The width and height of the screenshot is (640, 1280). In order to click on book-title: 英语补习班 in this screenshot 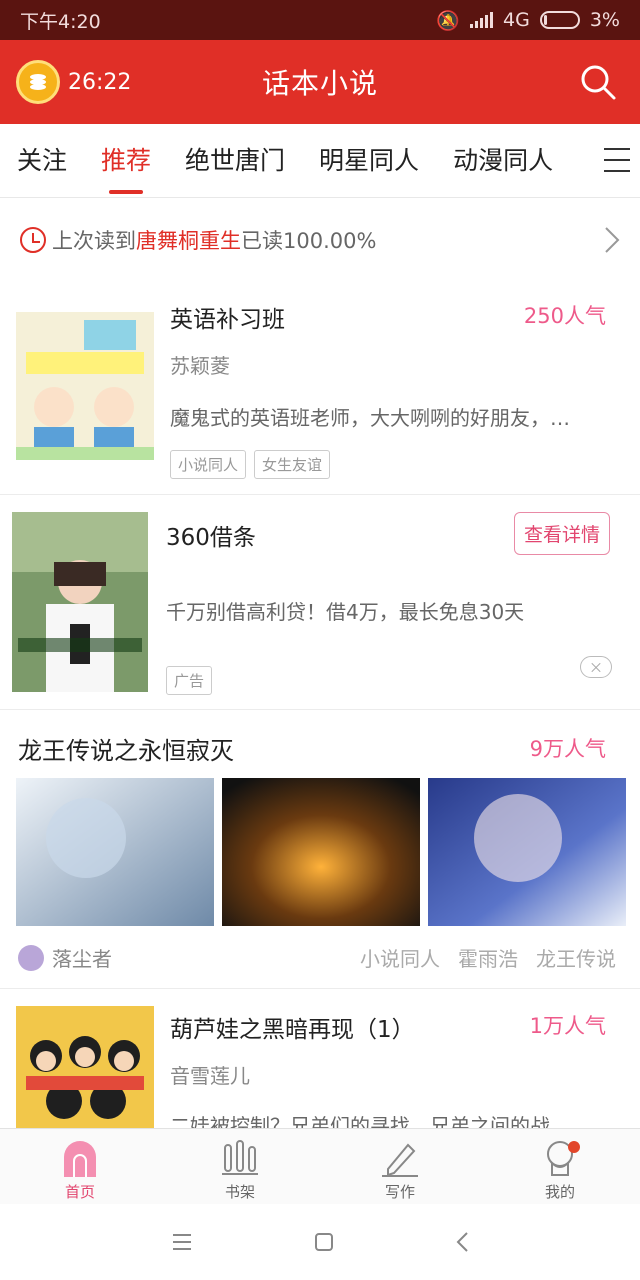, I will do `click(227, 317)`.